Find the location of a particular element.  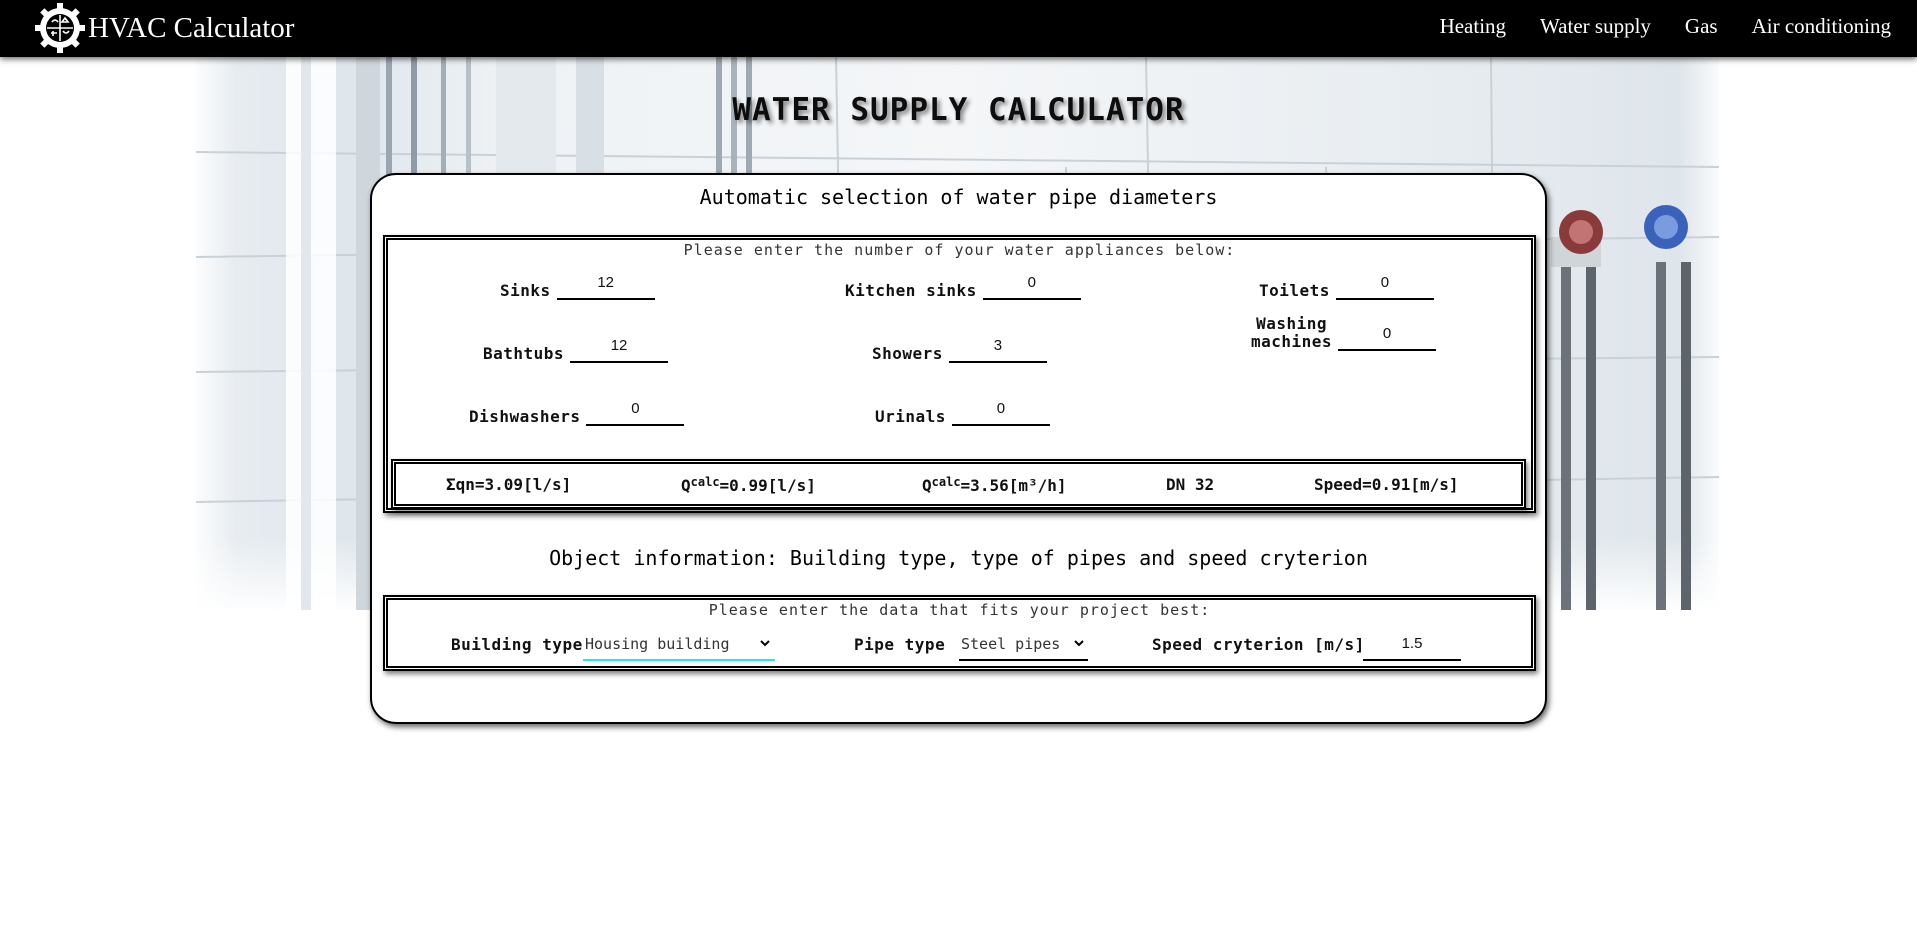

showers-field: Showers is located at coordinates (959, 348).